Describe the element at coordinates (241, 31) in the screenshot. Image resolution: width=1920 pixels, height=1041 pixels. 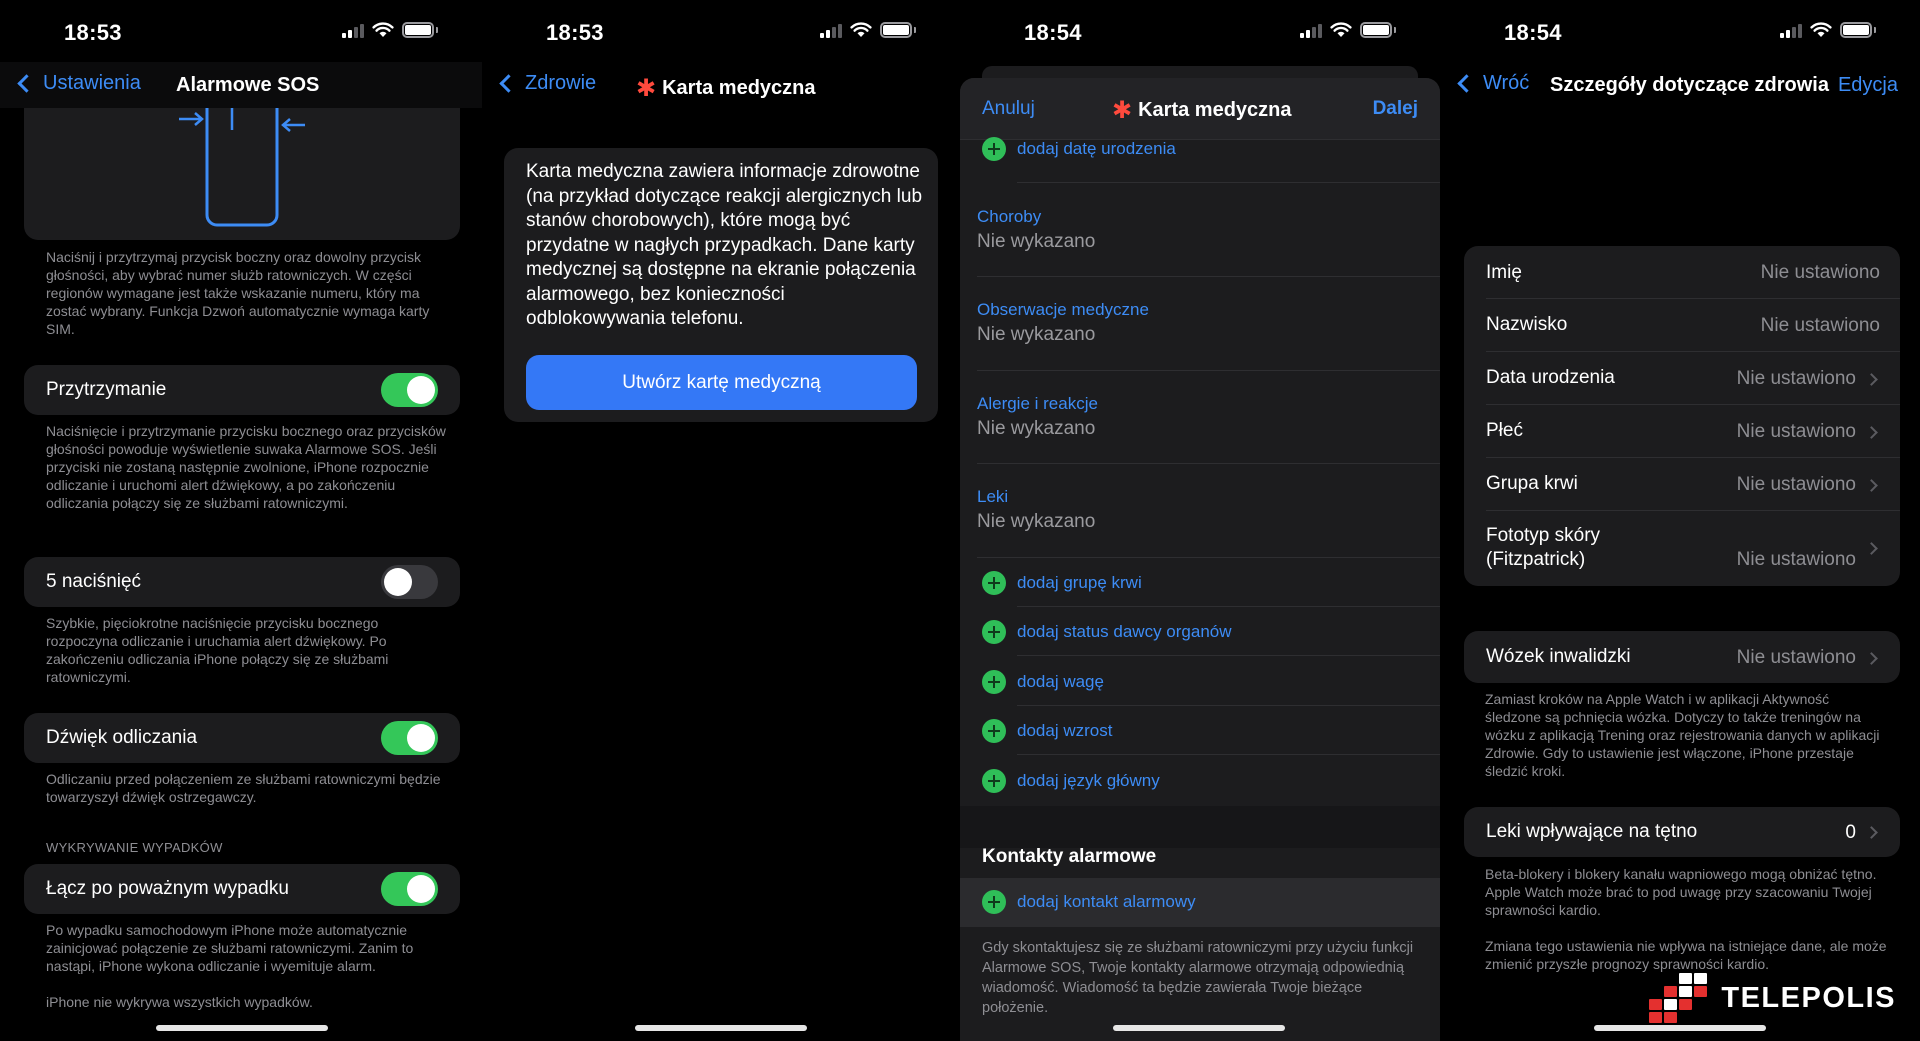
I see `status-bar: 18:53` at that location.